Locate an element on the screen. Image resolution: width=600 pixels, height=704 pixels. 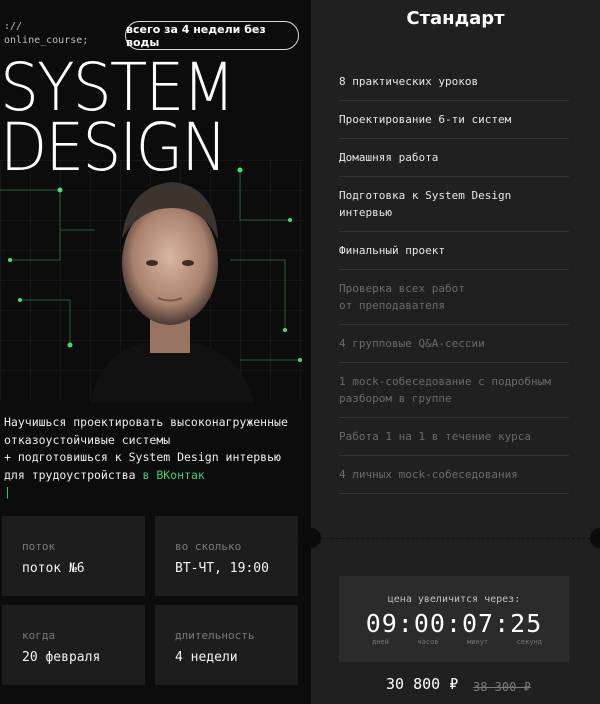
ticket-separator is located at coordinates (455, 541).